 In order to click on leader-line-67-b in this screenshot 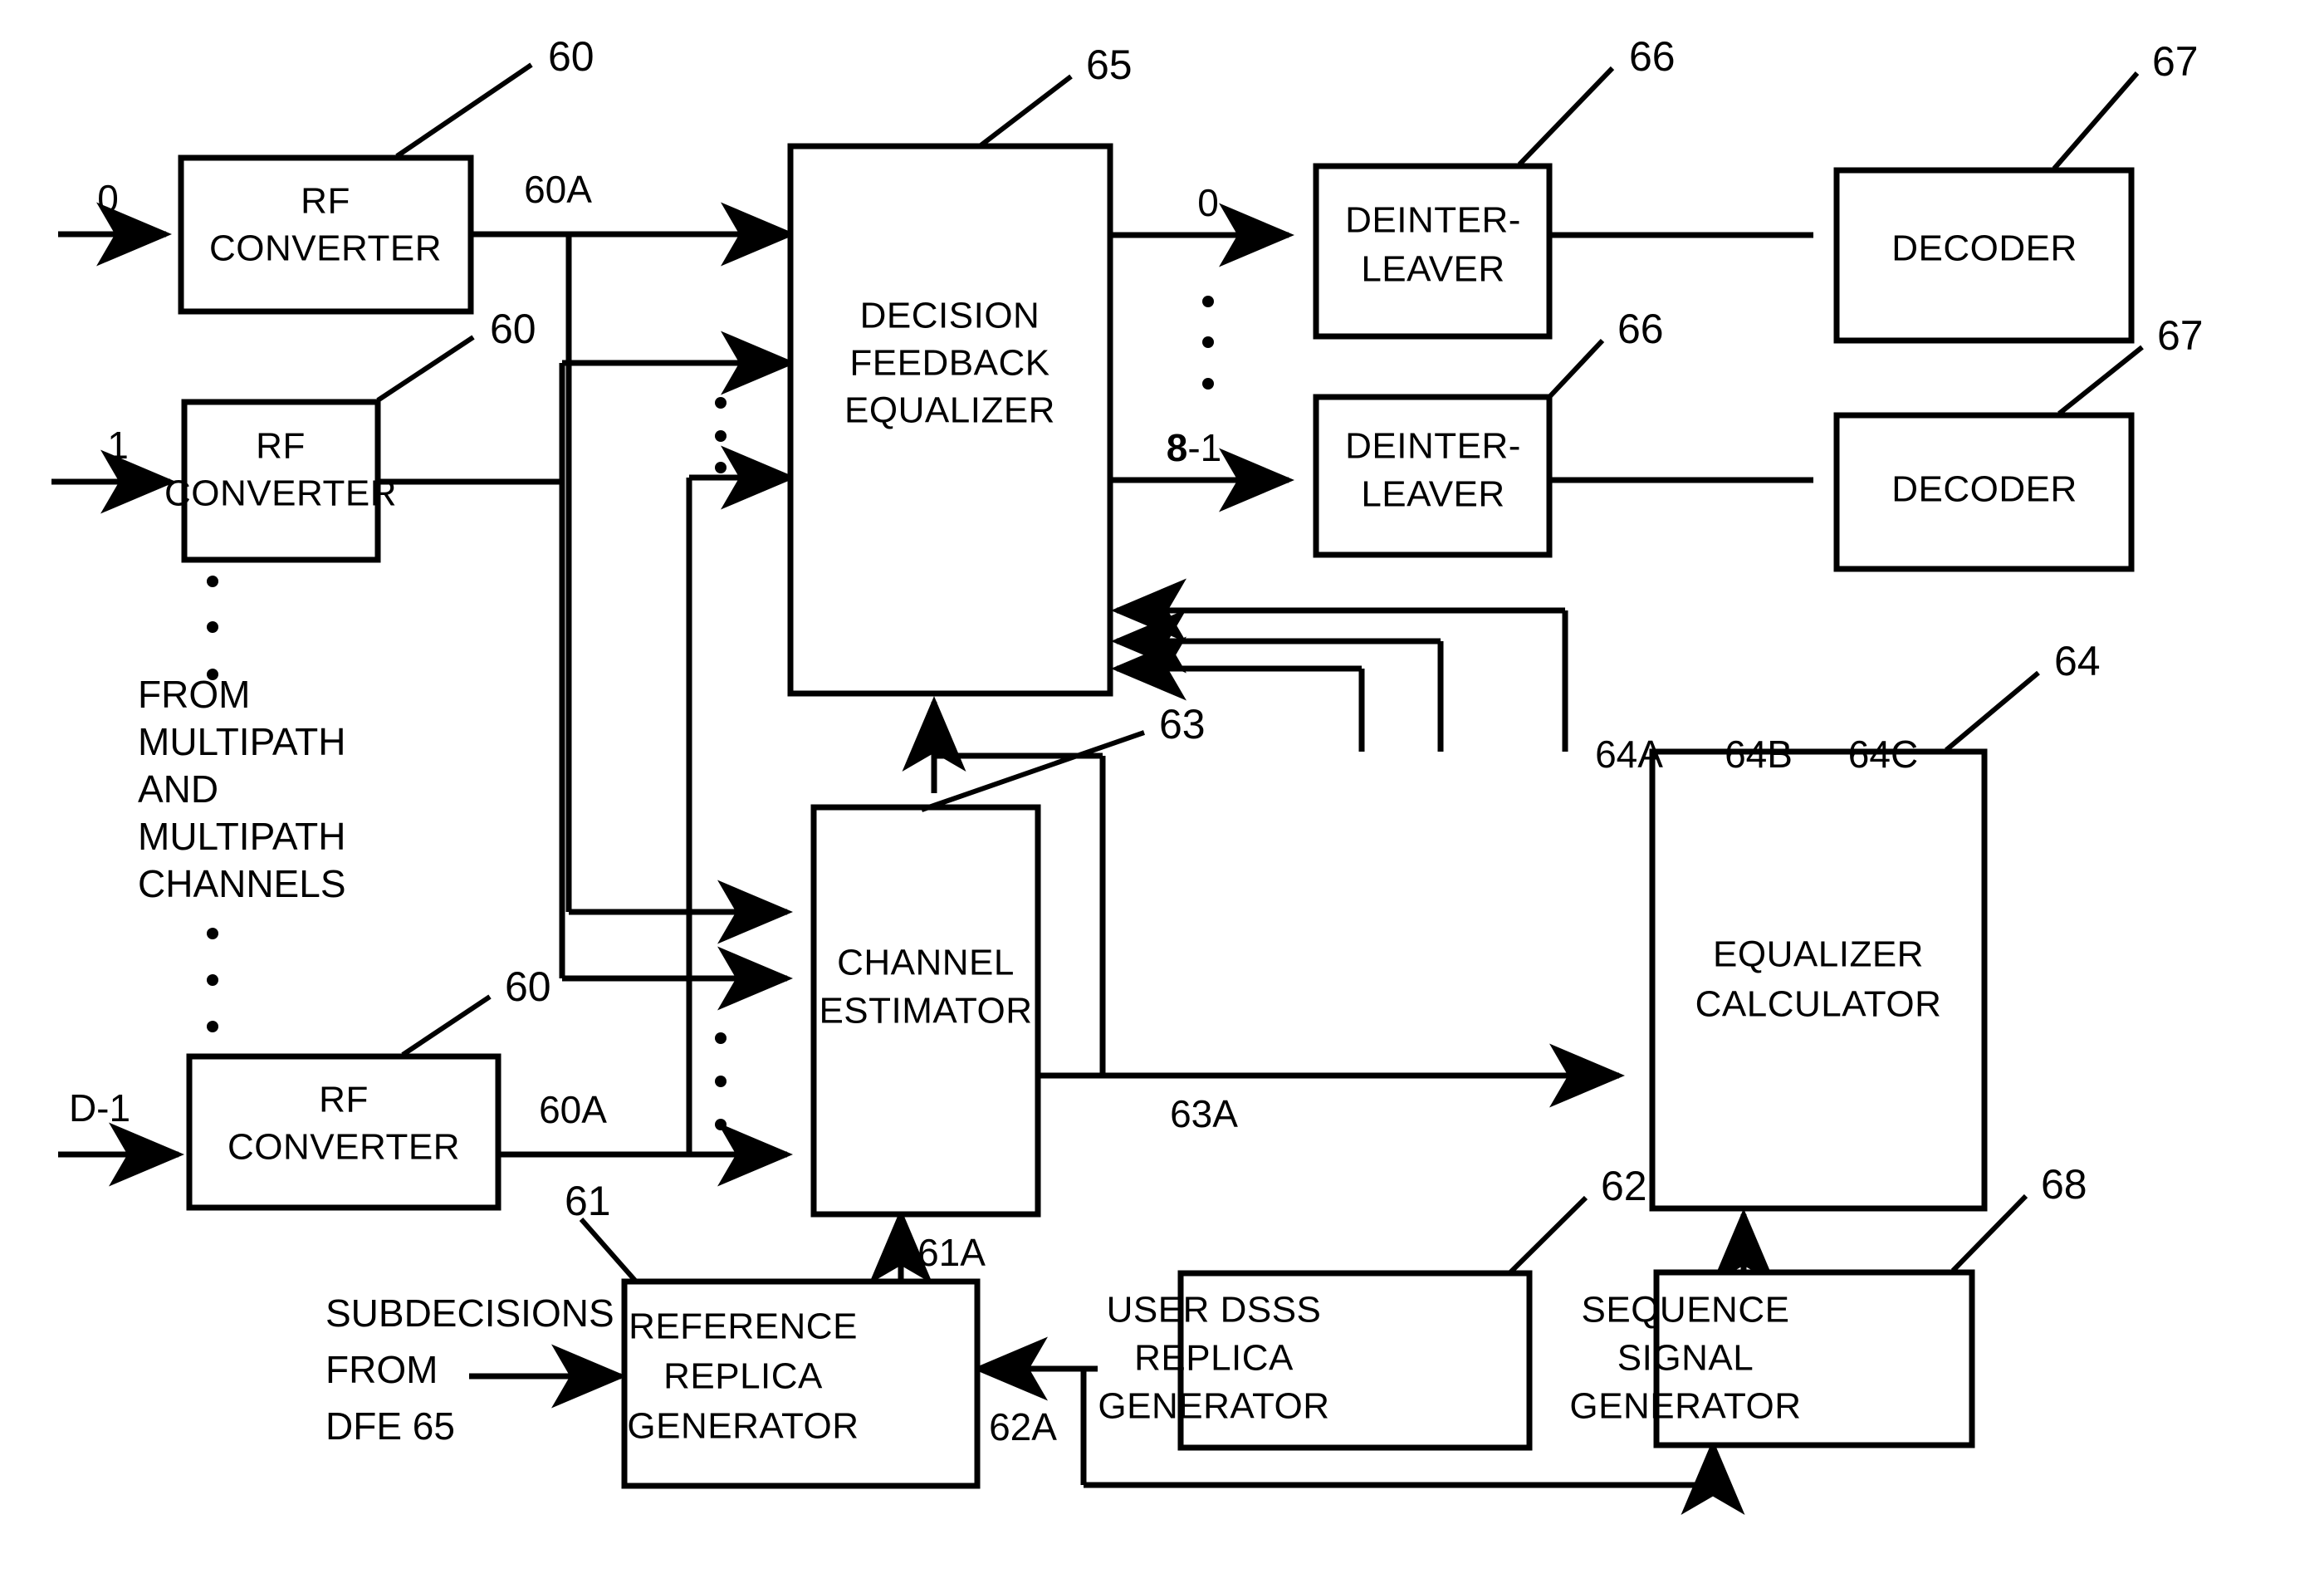, I will do `click(2100, 380)`.